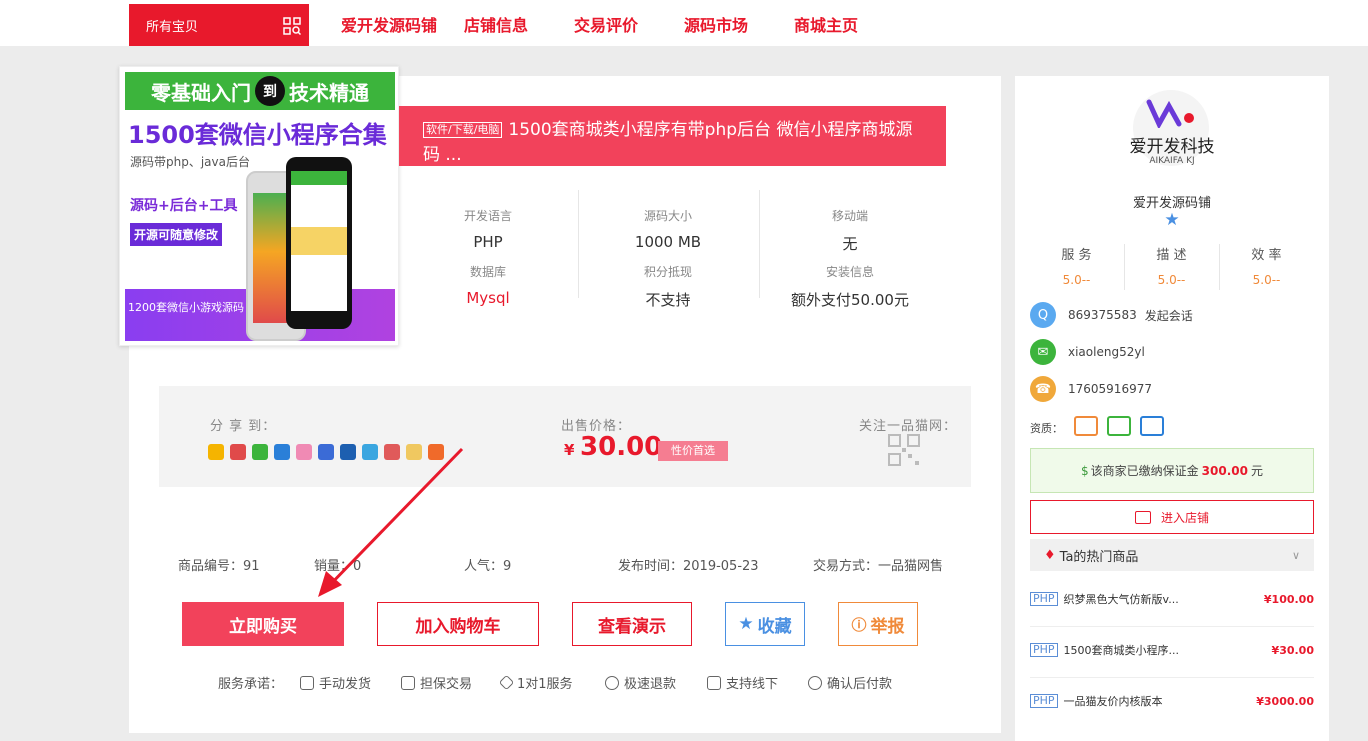  I want to click on check-icon, so click(815, 682).